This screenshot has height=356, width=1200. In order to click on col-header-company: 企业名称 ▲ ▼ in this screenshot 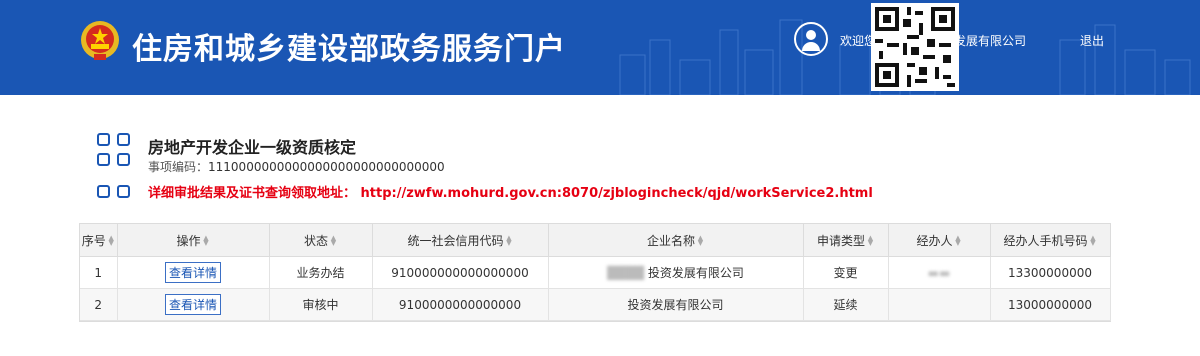, I will do `click(676, 240)`.